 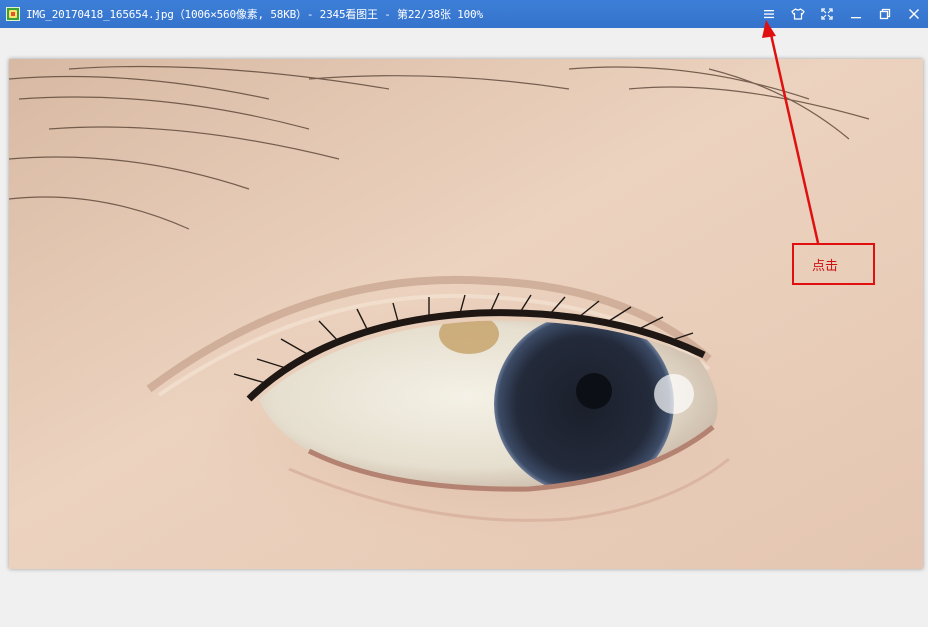 What do you see at coordinates (855, 14) in the screenshot?
I see `minimize-button` at bounding box center [855, 14].